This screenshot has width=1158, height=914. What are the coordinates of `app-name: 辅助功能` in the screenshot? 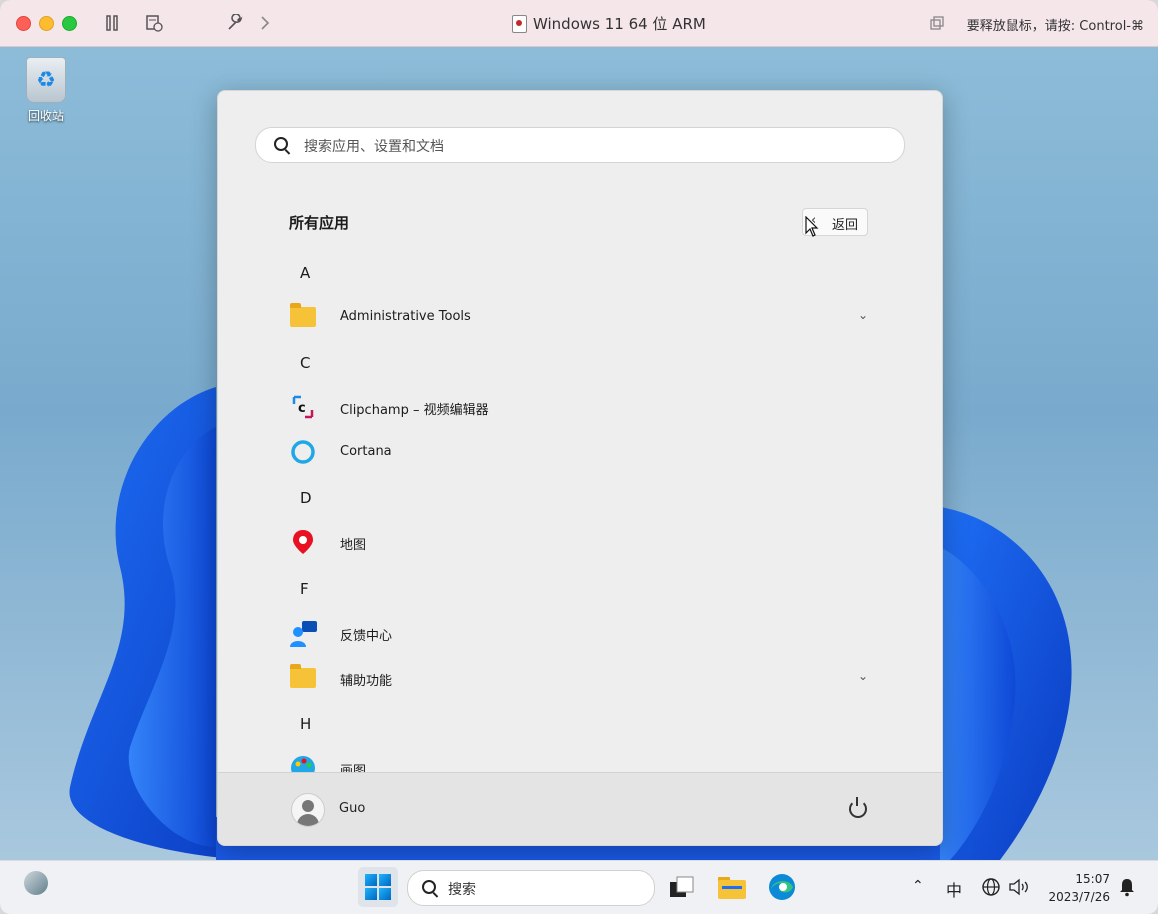 It's located at (366, 681).